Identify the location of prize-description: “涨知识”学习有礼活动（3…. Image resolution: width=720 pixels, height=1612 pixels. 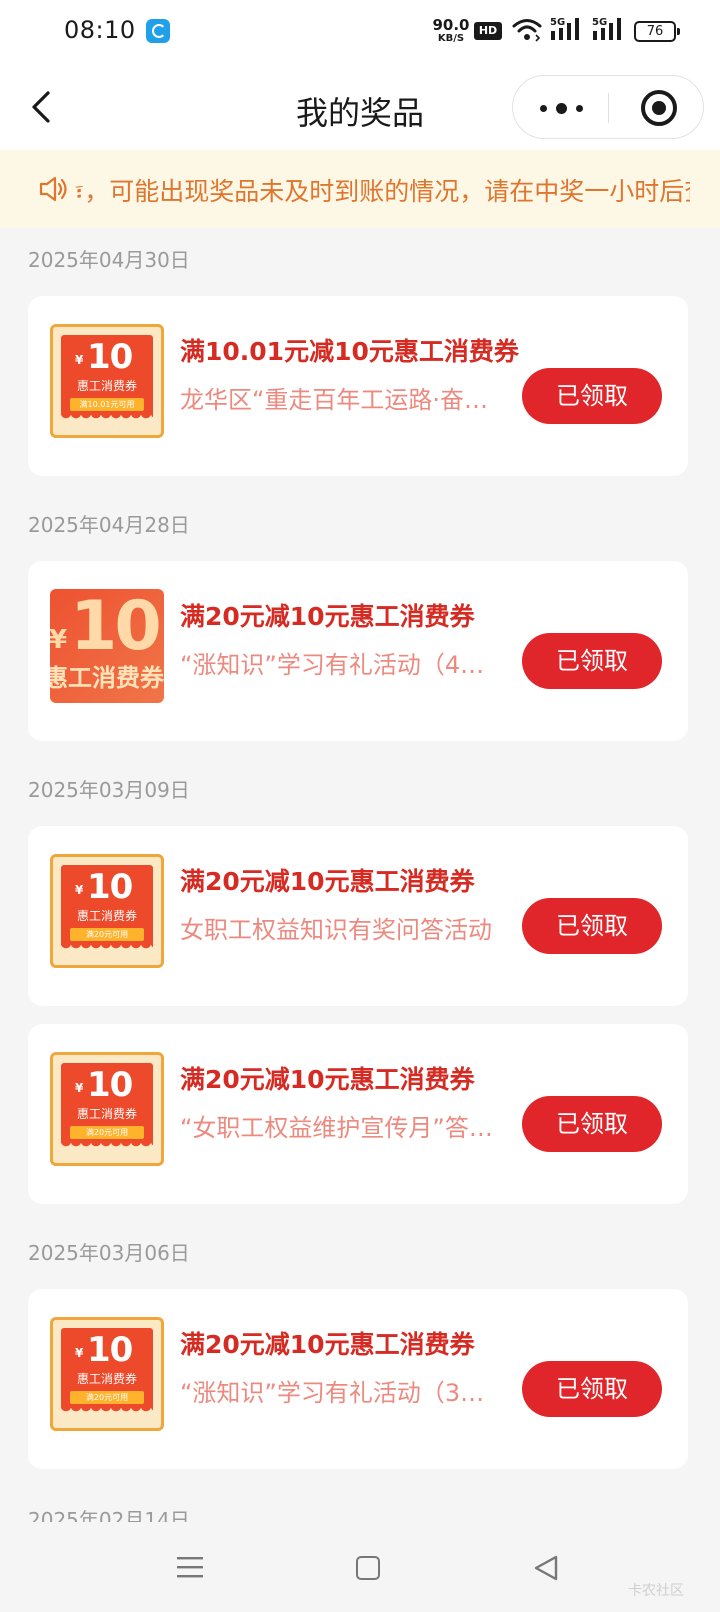
(332, 1393).